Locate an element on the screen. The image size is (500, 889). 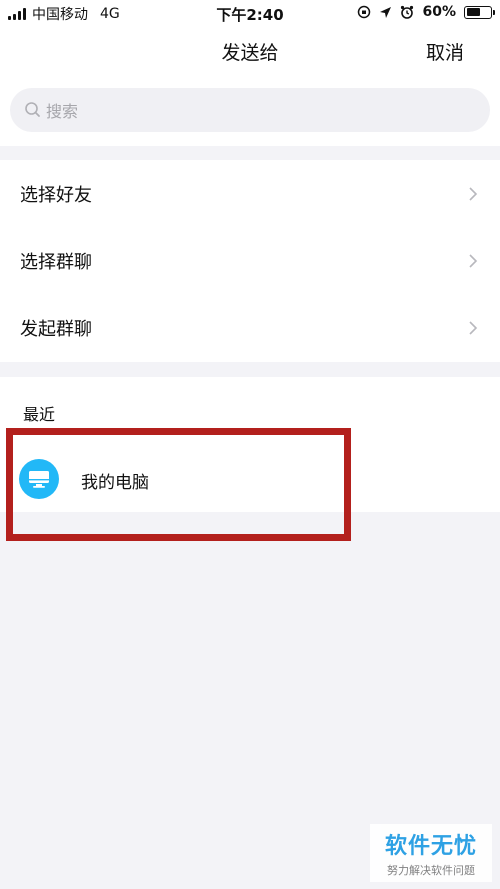
search-input: 搜索 is located at coordinates (250, 110).